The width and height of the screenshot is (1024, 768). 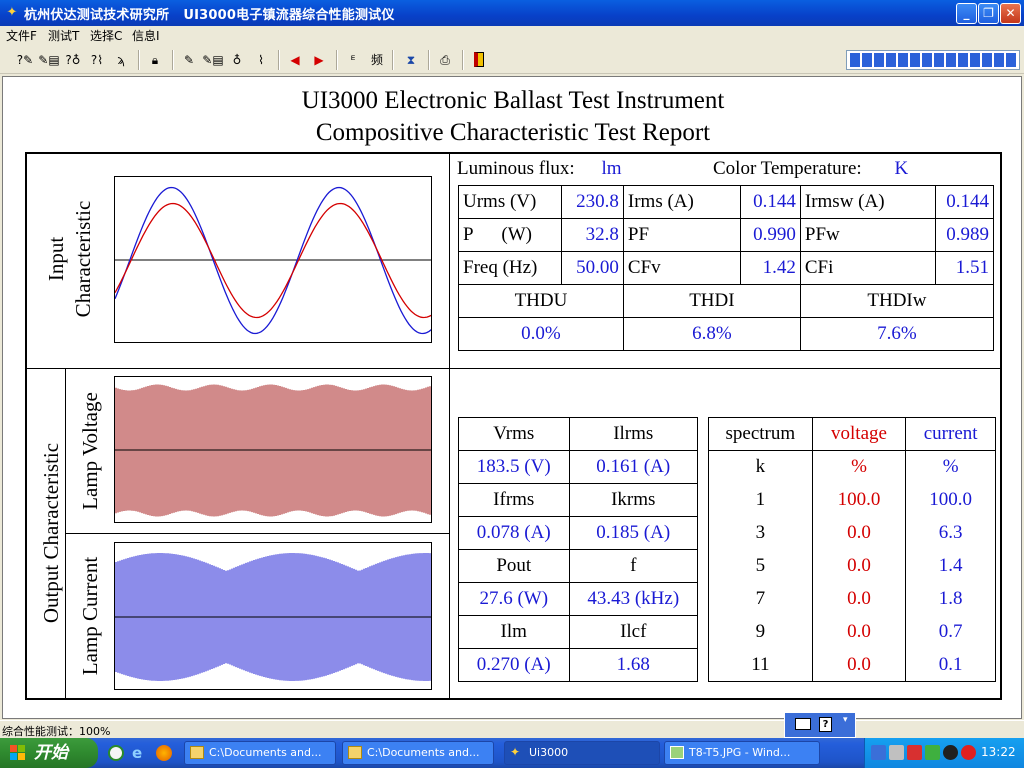 I want to click on tray-app-3-icon, so click(x=968, y=752).